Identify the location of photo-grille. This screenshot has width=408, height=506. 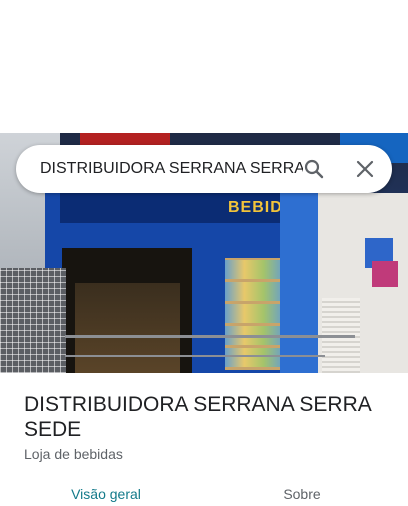
(33, 320).